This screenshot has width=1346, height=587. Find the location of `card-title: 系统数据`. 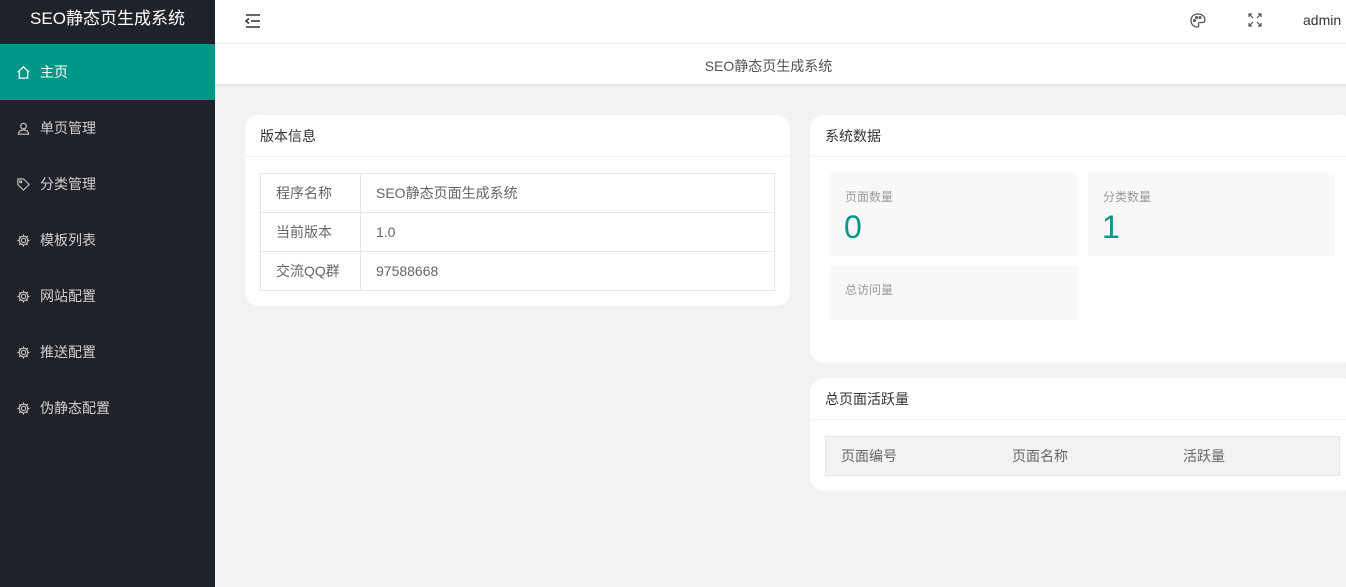

card-title: 系统数据 is located at coordinates (1078, 136).